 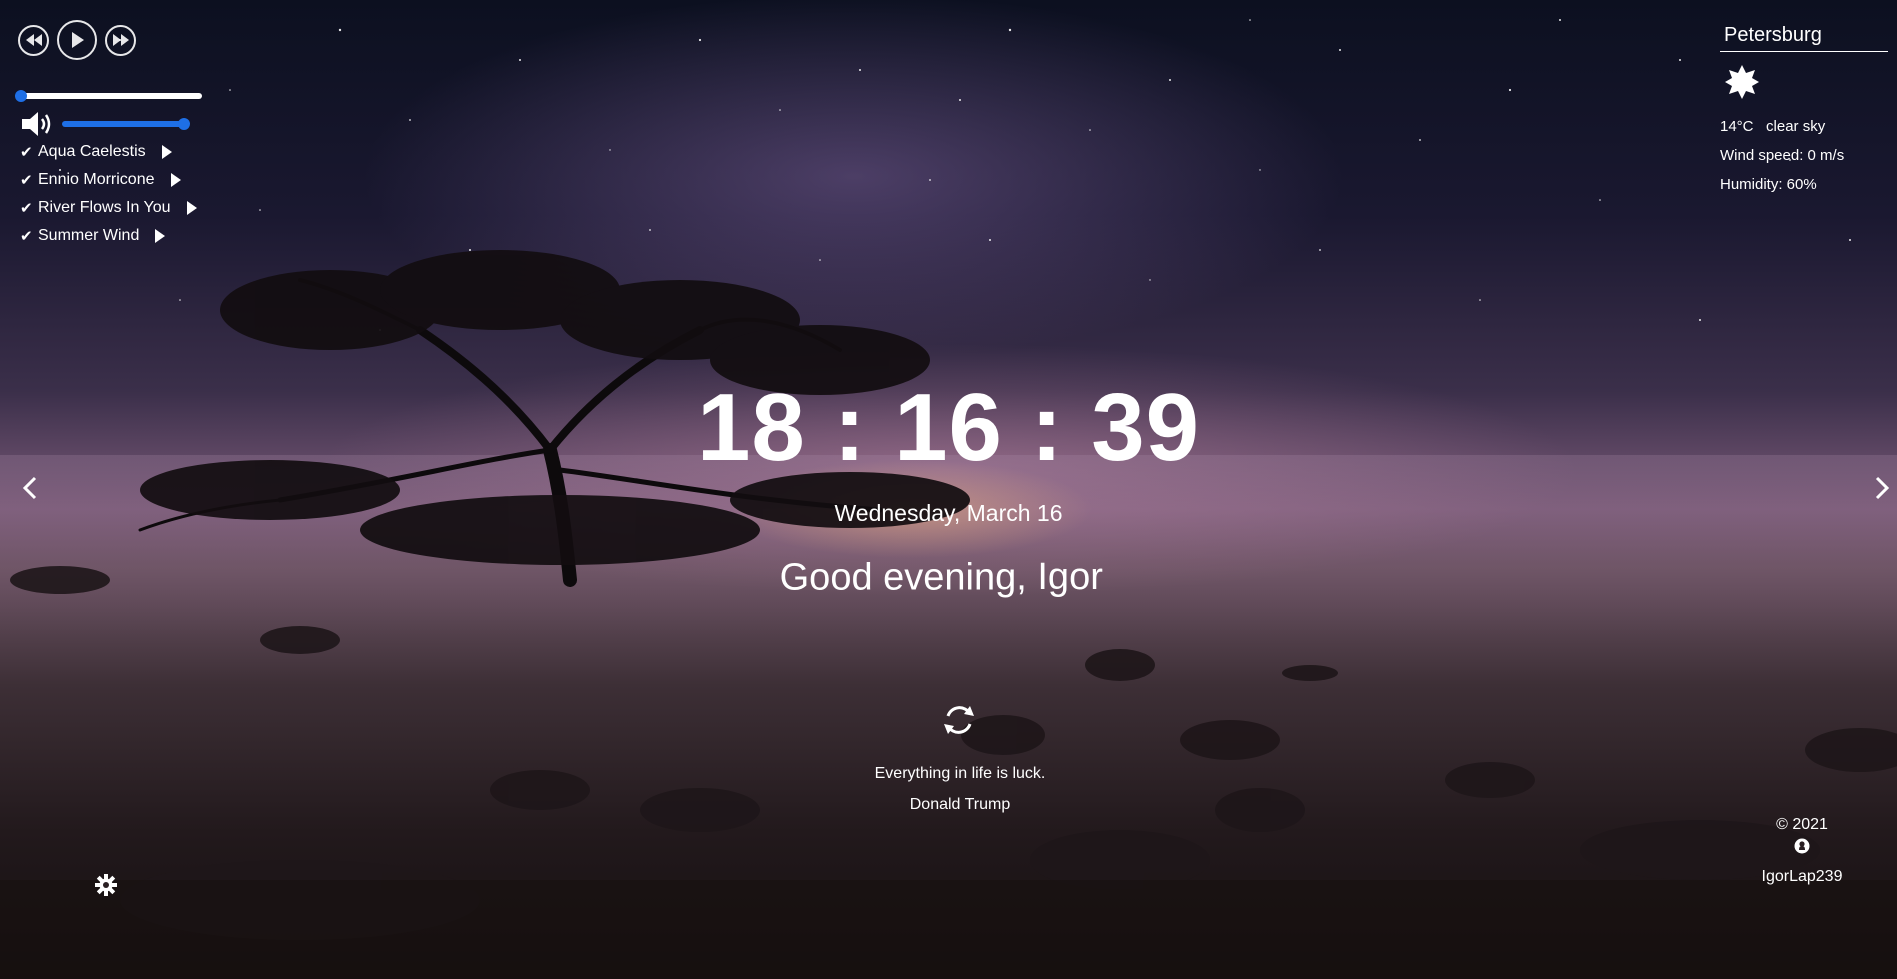 I want to click on clock: 18 : 16 : 39, so click(x=948, y=428).